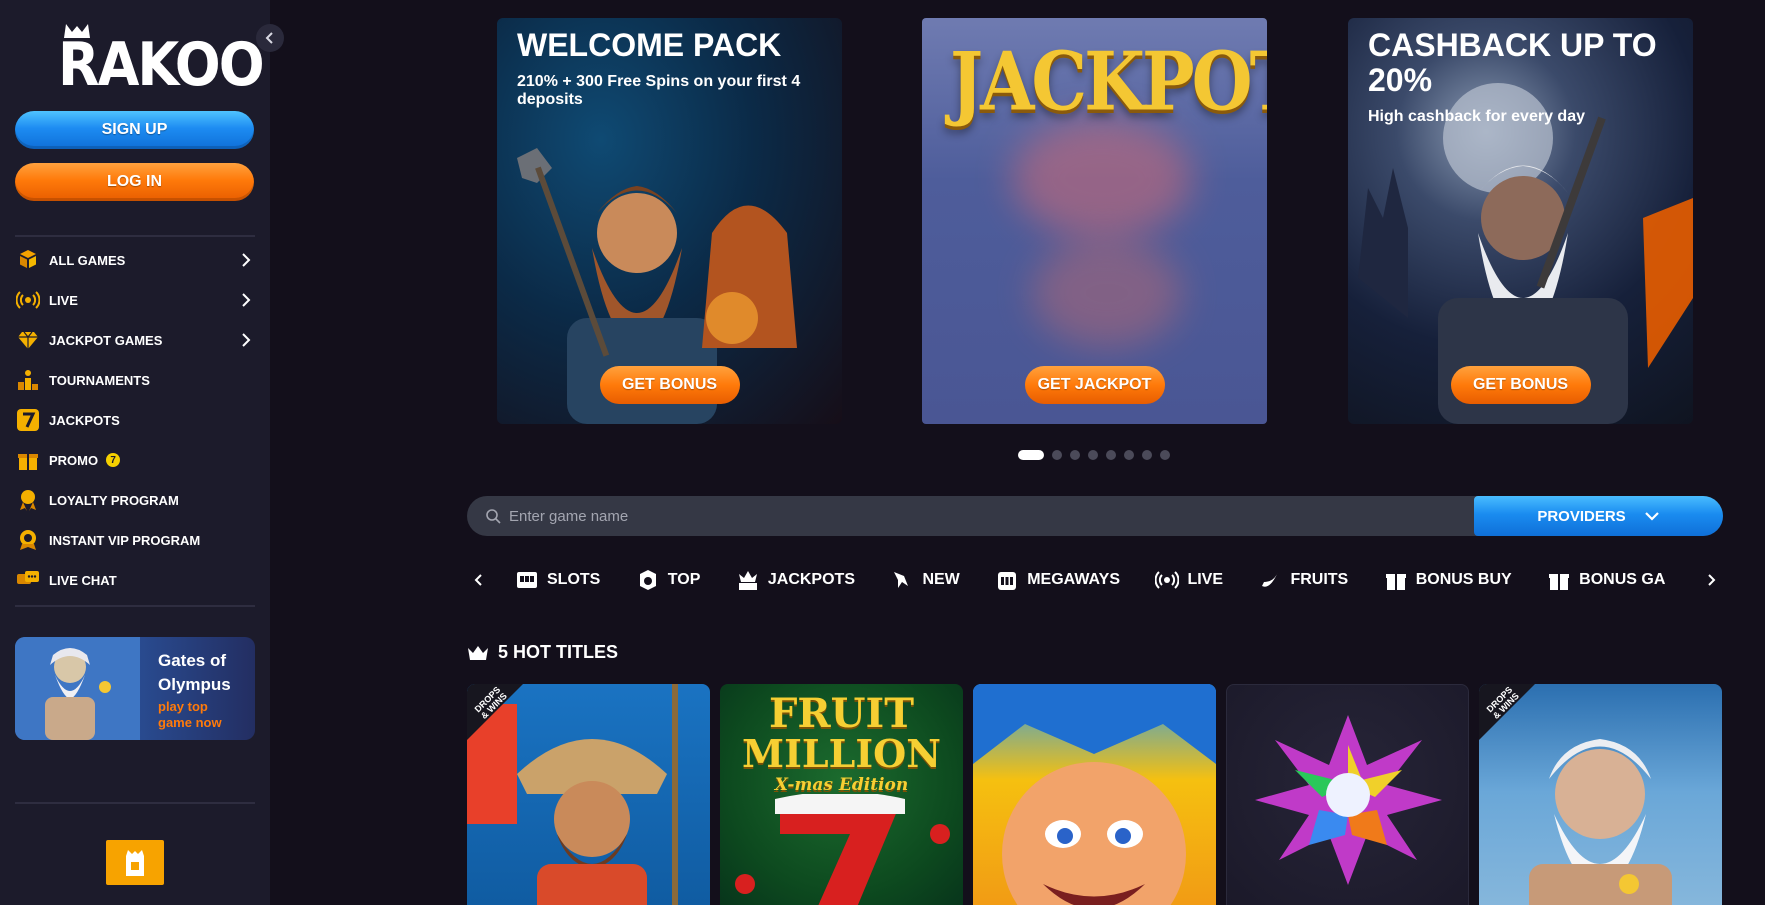  What do you see at coordinates (1189, 580) in the screenshot?
I see `category-live: LIVE` at bounding box center [1189, 580].